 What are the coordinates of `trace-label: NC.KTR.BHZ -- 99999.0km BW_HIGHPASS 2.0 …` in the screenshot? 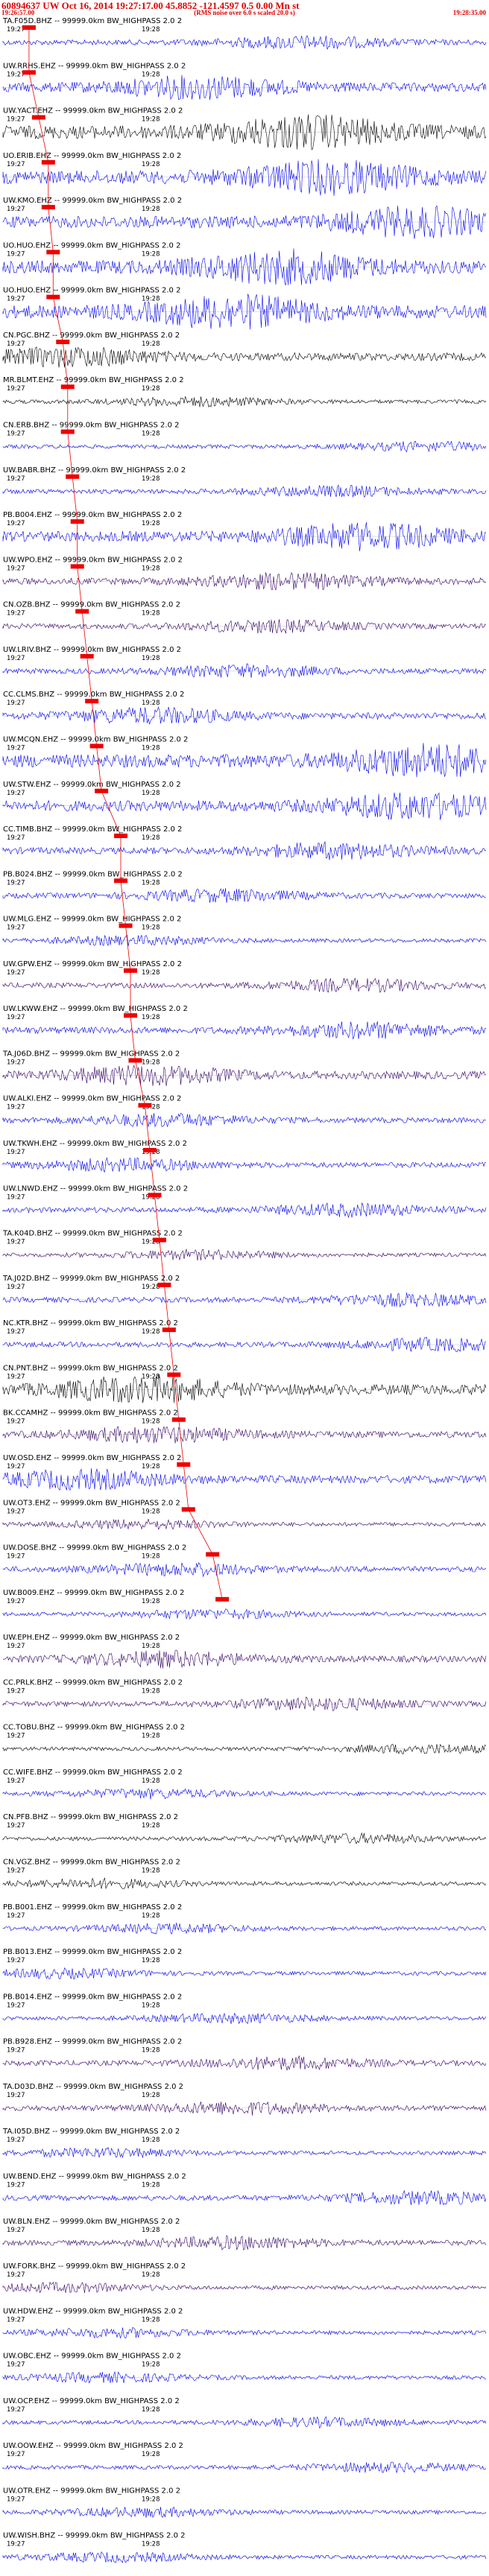 It's located at (90, 1323).